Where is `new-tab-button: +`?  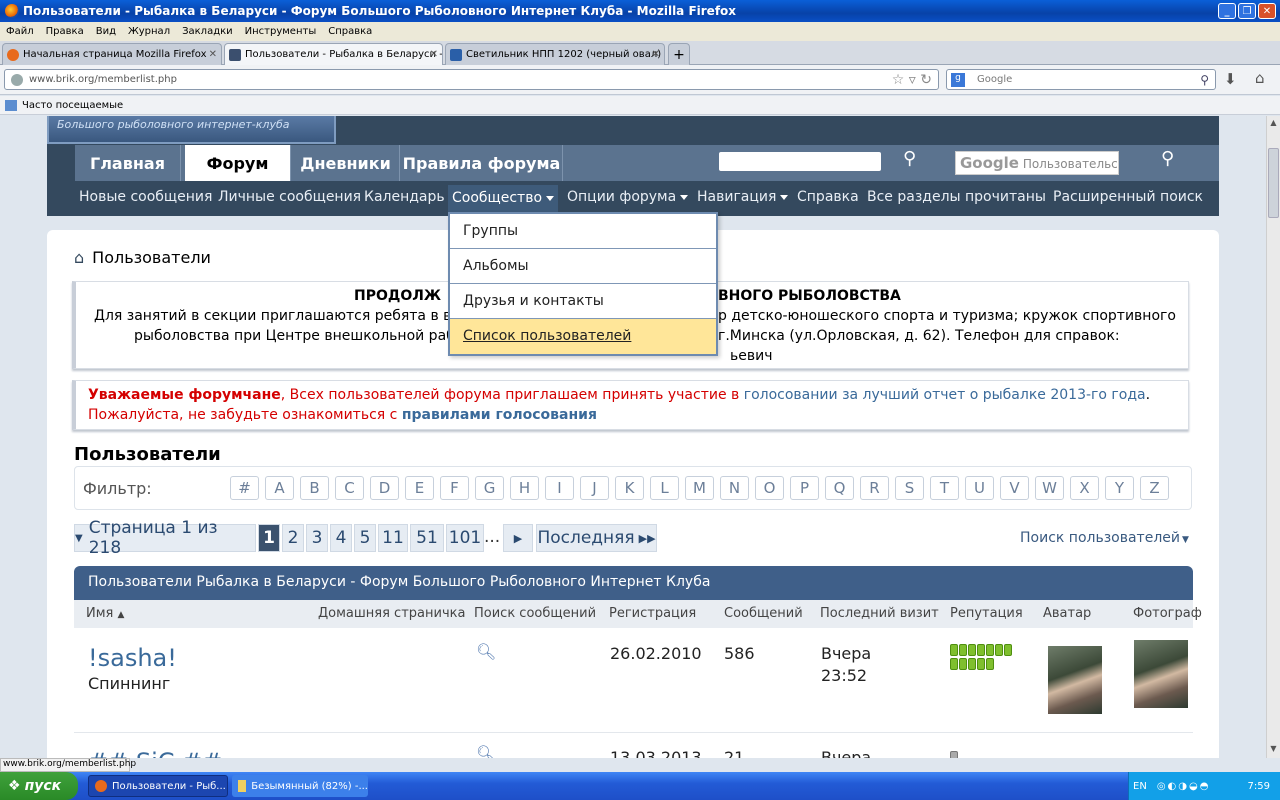 new-tab-button: + is located at coordinates (679, 54).